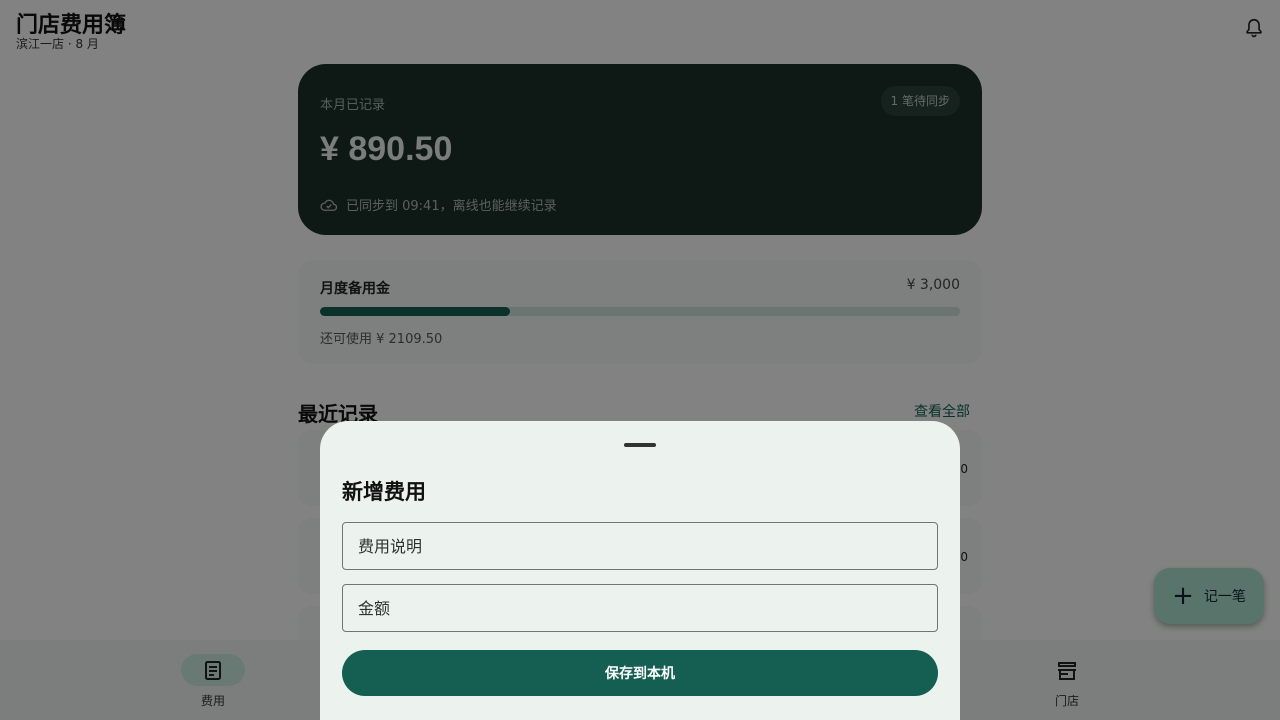 The width and height of the screenshot is (1280, 720). What do you see at coordinates (640, 608) in the screenshot?
I see `expense-amount-field` at bounding box center [640, 608].